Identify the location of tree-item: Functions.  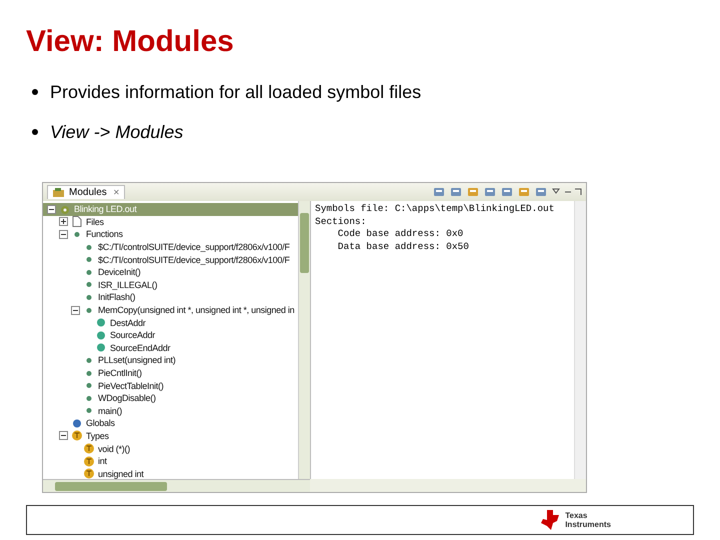
(170, 234).